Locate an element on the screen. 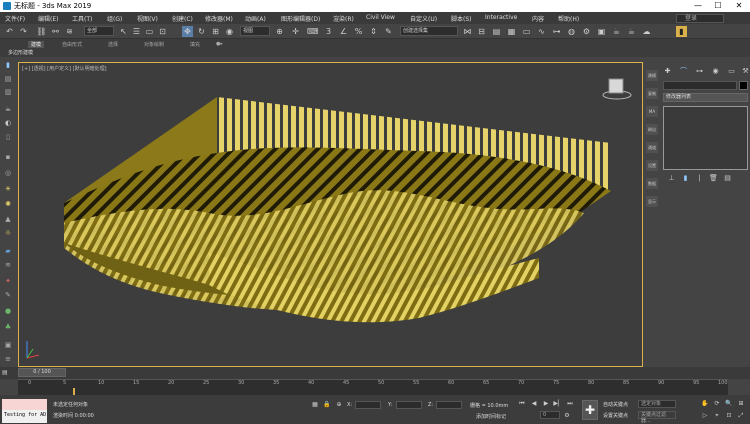 The width and height of the screenshot is (750, 424). menu-group: 组(G) is located at coordinates (114, 18).